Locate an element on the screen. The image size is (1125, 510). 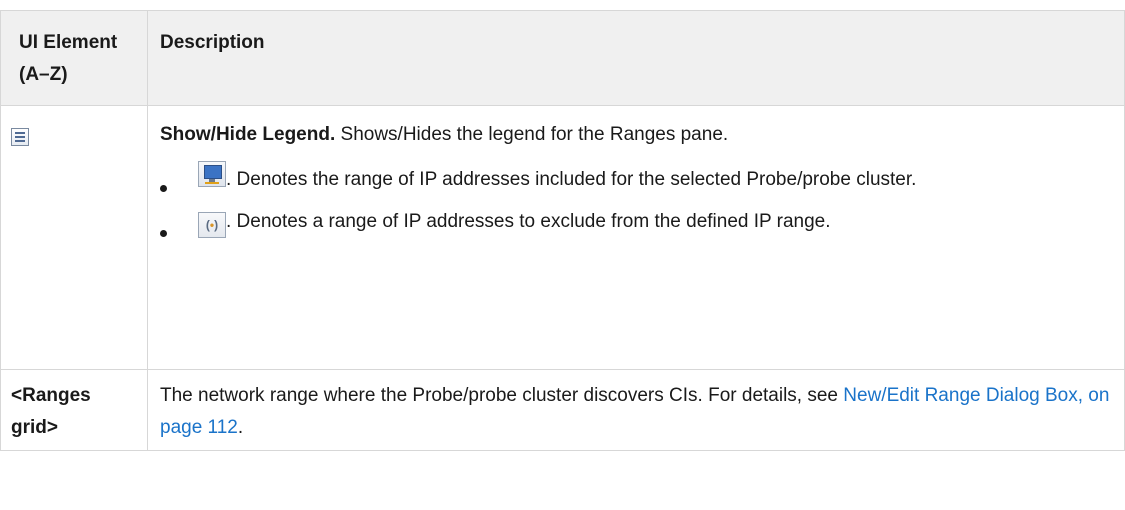
column-header-ui-element: UI Element (A–Z) is located at coordinates (74, 58).